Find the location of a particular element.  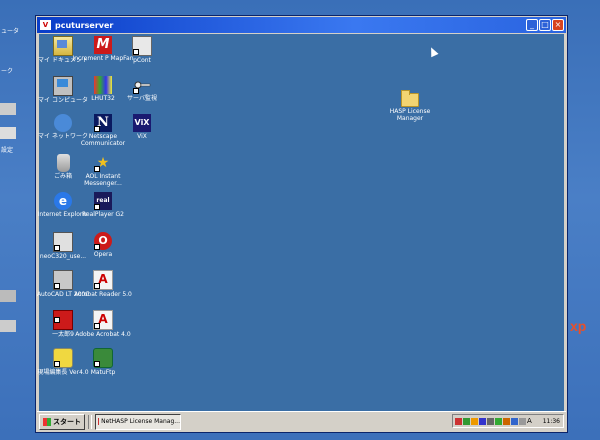

icon-label: Adobe Acrobat 4.0 is located at coordinates (103, 334).